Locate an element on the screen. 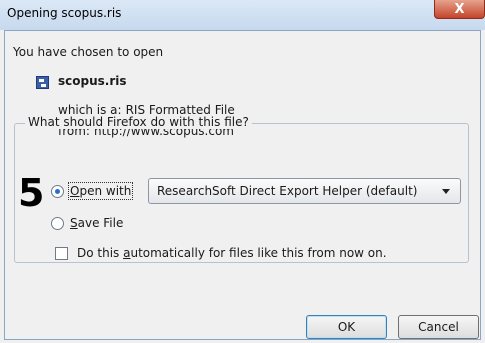 This screenshot has width=485, height=343. ok-button: OK is located at coordinates (346, 327).